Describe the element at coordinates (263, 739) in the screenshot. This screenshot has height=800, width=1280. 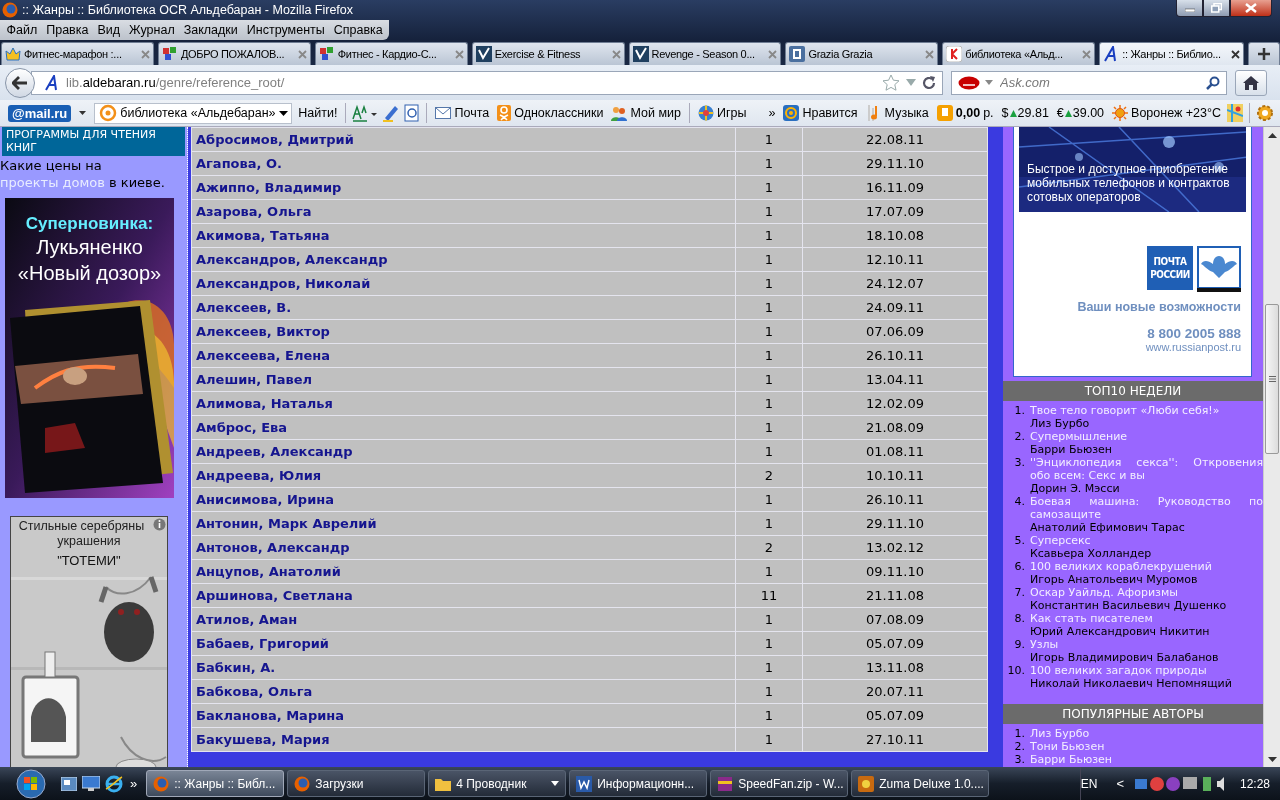
I see `author-link: Бакушева, Мария` at that location.